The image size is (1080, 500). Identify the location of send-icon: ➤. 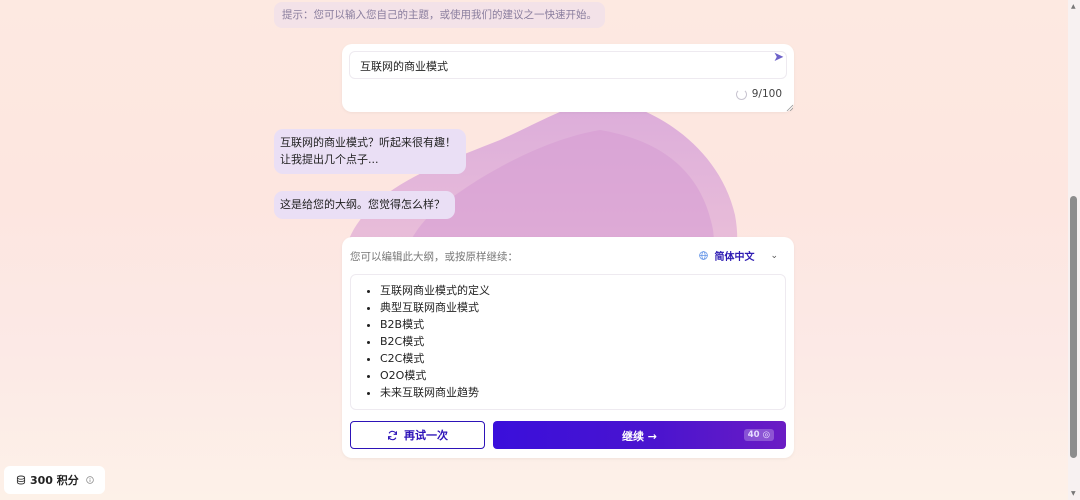
(778, 57).